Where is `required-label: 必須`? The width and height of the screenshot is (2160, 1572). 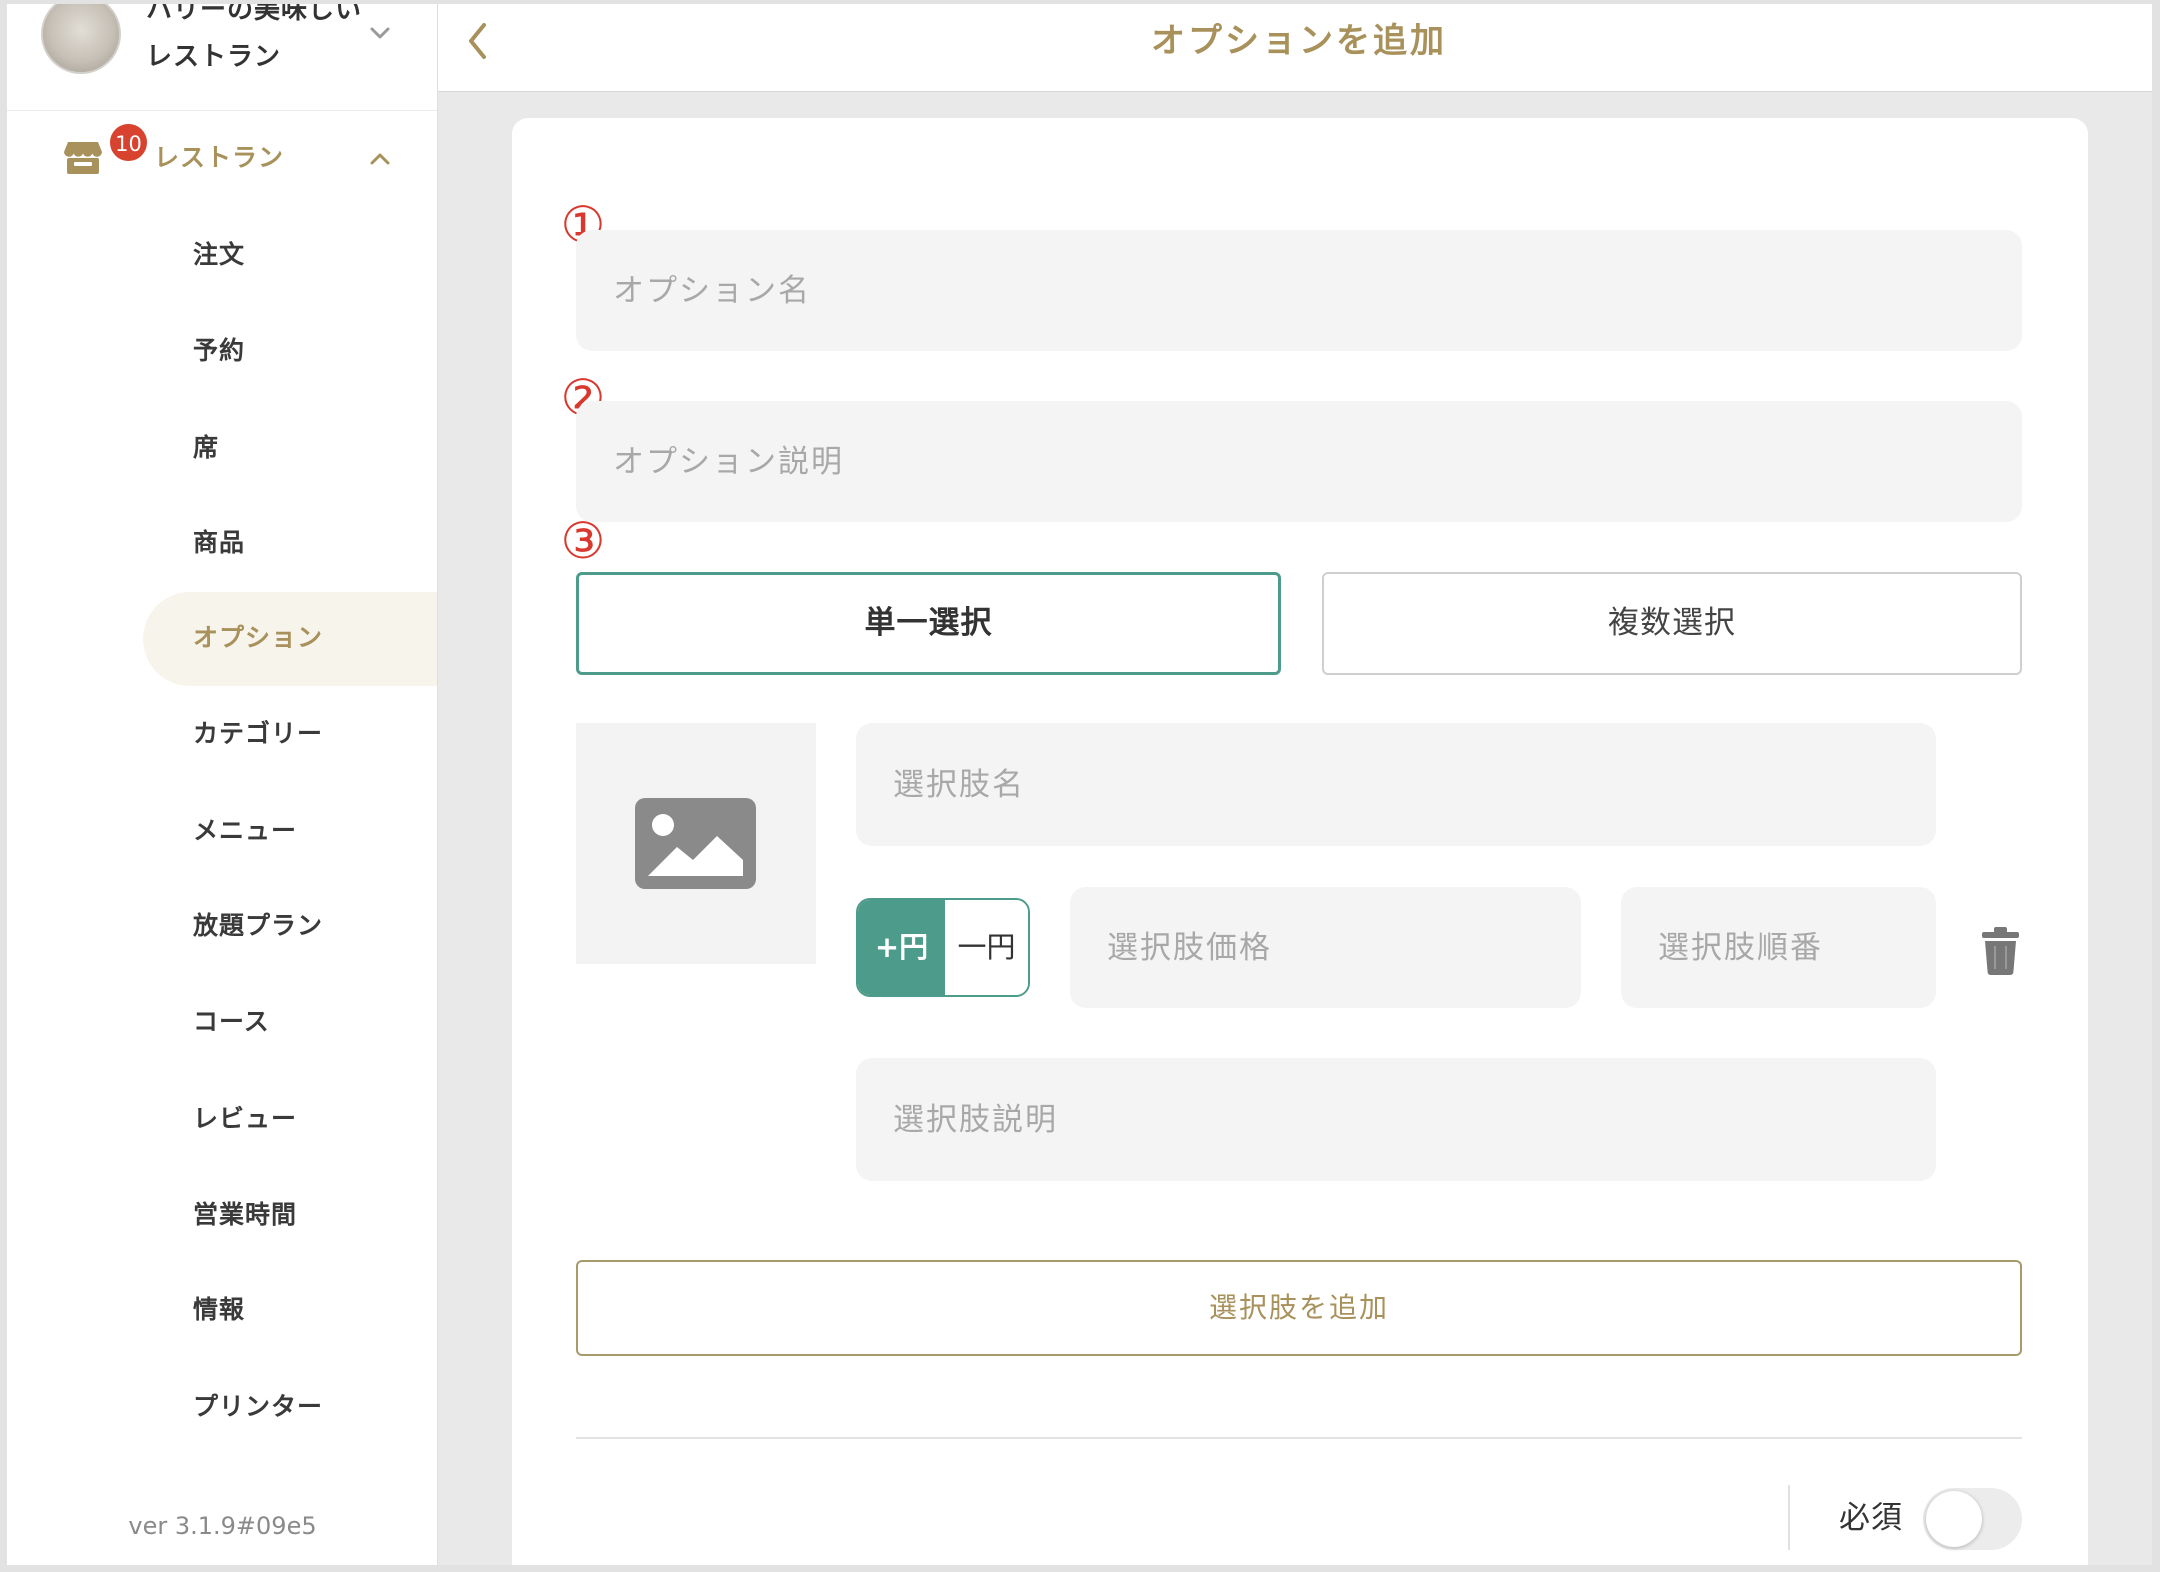 required-label: 必須 is located at coordinates (1871, 1518).